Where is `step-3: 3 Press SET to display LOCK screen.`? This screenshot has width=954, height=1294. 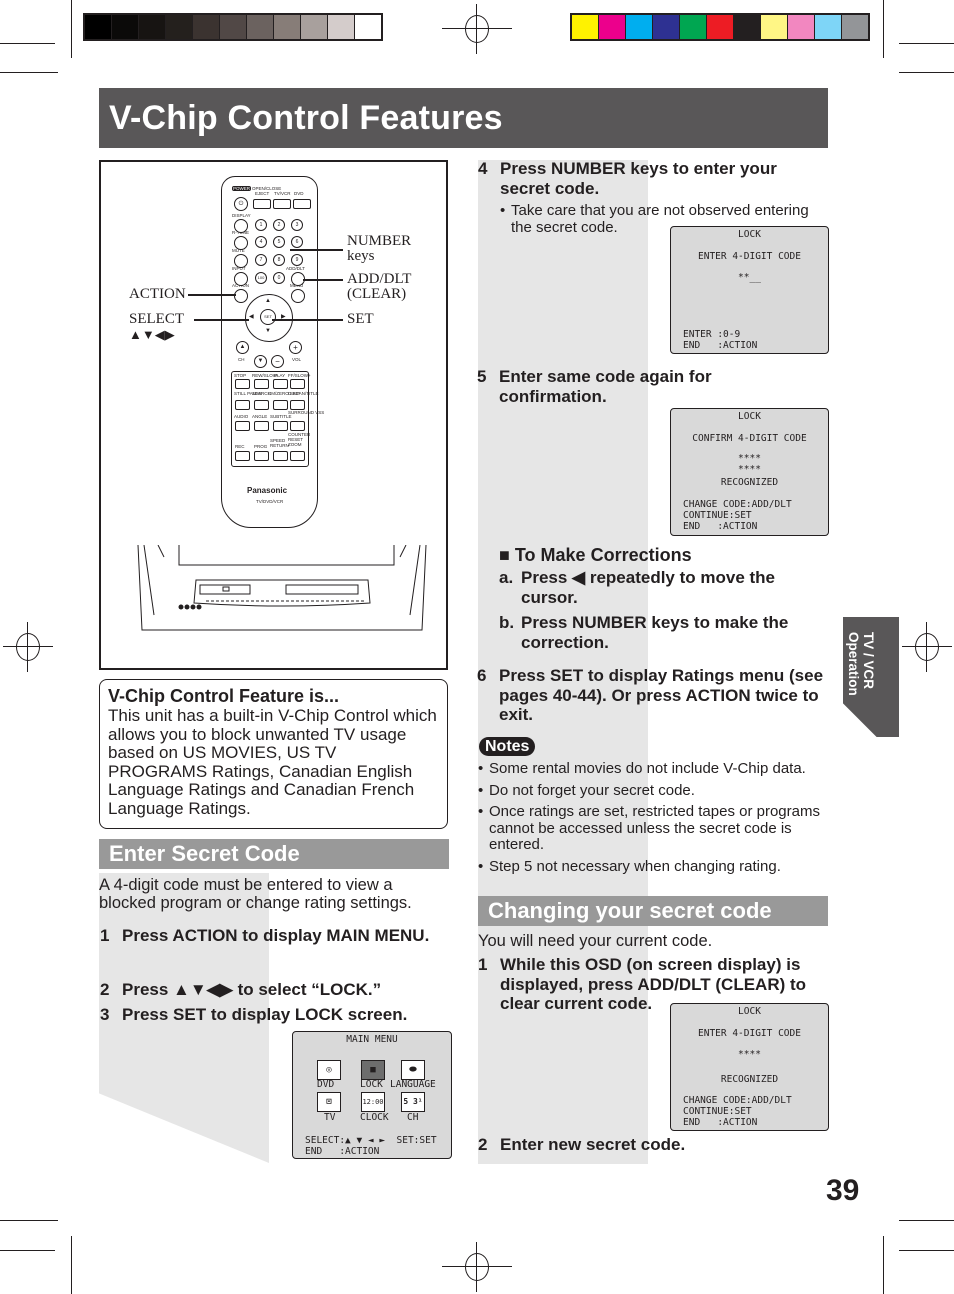 step-3: 3 Press SET to display LOCK screen. is located at coordinates (275, 1015).